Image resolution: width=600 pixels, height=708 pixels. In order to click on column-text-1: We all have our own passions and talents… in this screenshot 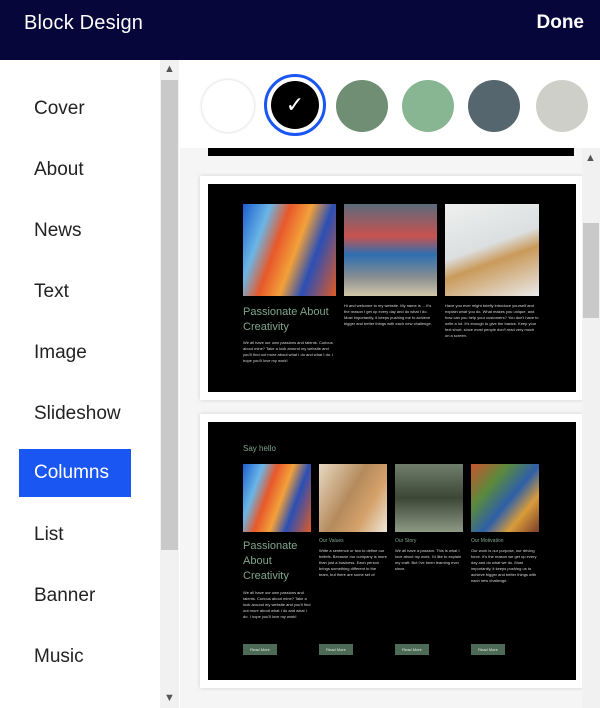, I will do `click(288, 351)`.